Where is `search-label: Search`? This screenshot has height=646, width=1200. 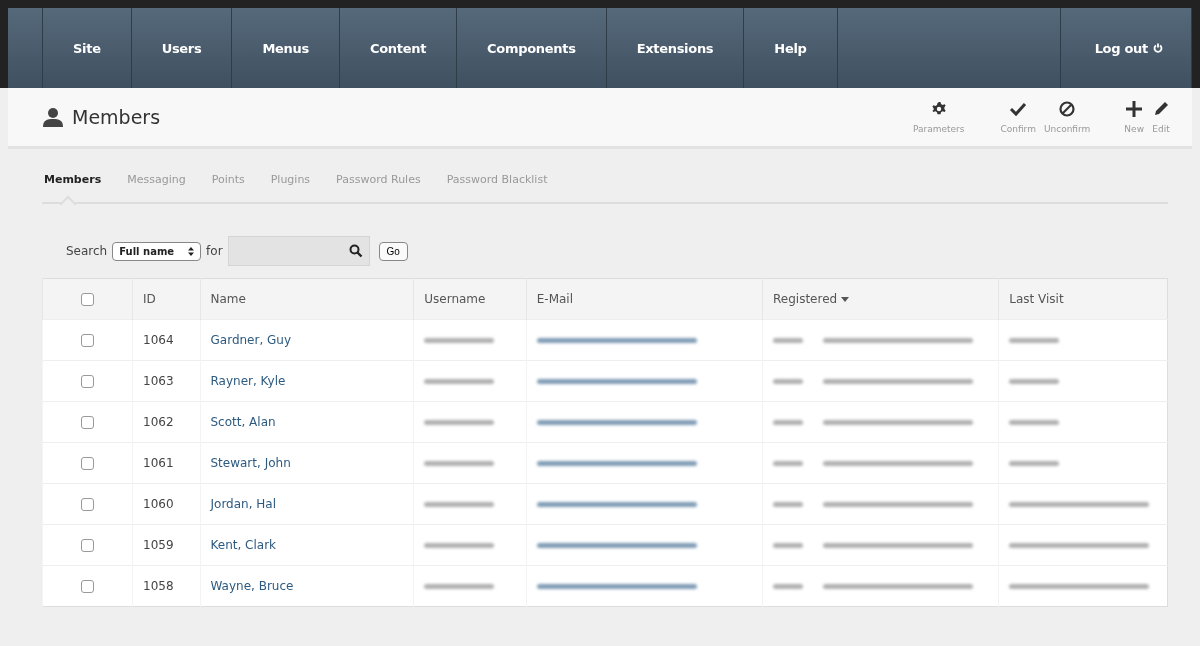
search-label: Search is located at coordinates (87, 251).